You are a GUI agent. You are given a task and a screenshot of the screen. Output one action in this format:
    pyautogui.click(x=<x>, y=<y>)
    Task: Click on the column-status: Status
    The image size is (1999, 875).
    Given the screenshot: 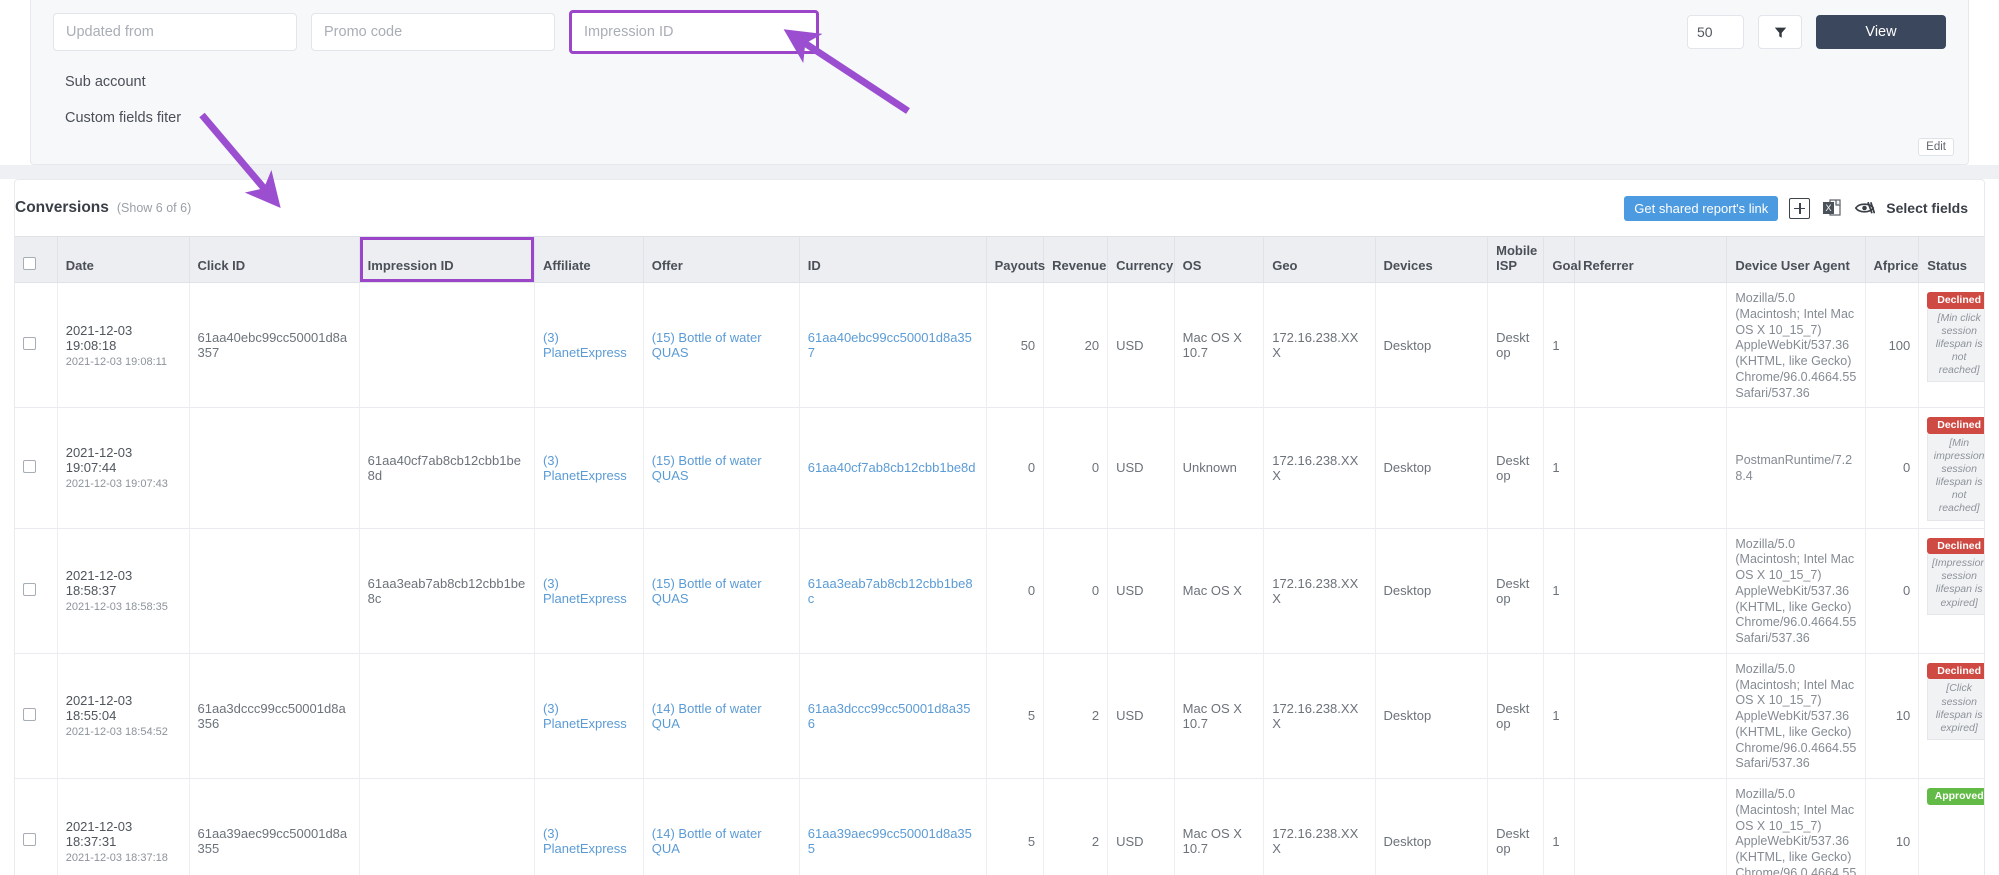 What is the action you would take?
    pyautogui.click(x=1951, y=259)
    